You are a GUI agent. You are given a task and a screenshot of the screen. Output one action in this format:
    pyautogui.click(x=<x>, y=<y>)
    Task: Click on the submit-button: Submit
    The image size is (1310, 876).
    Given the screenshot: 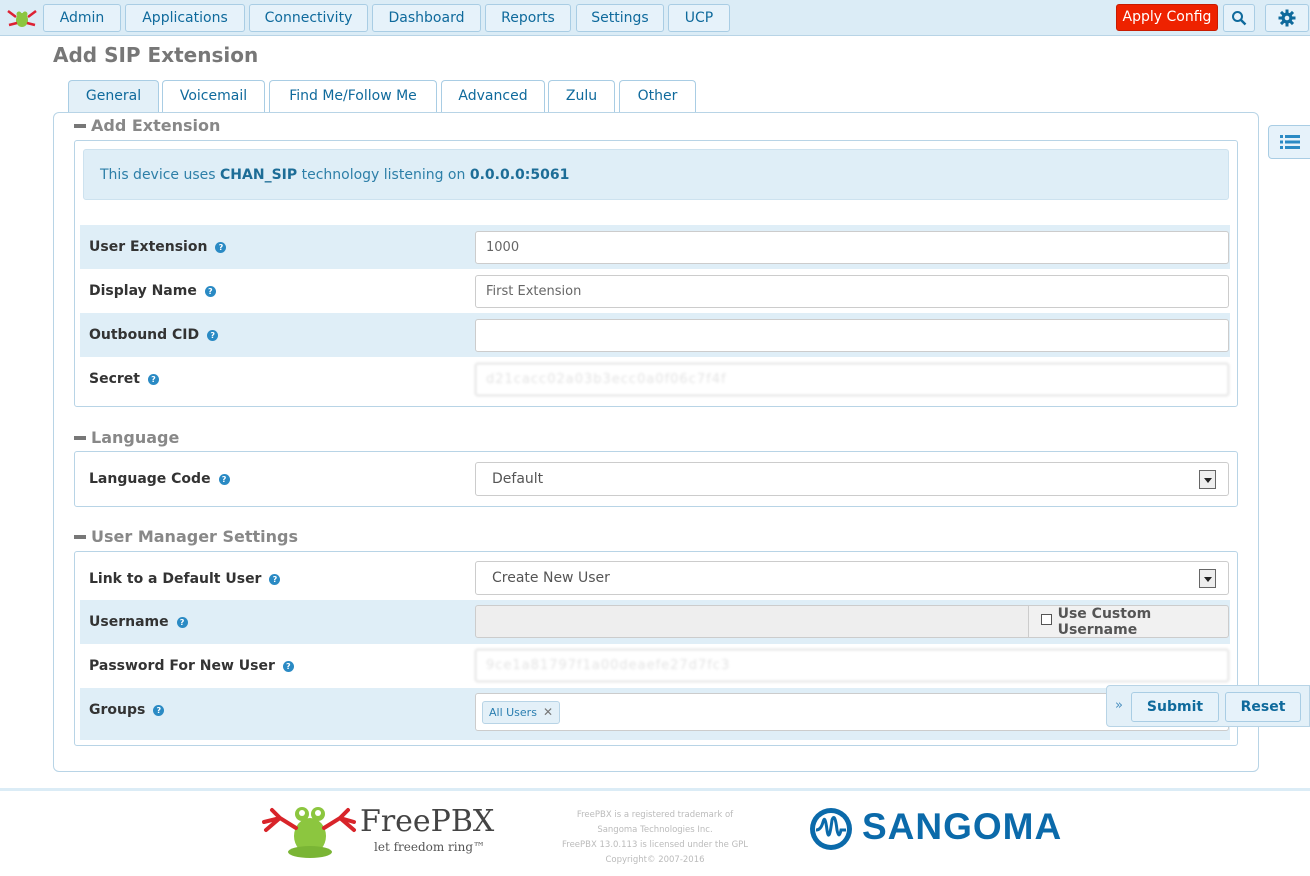 What is the action you would take?
    pyautogui.click(x=1175, y=707)
    